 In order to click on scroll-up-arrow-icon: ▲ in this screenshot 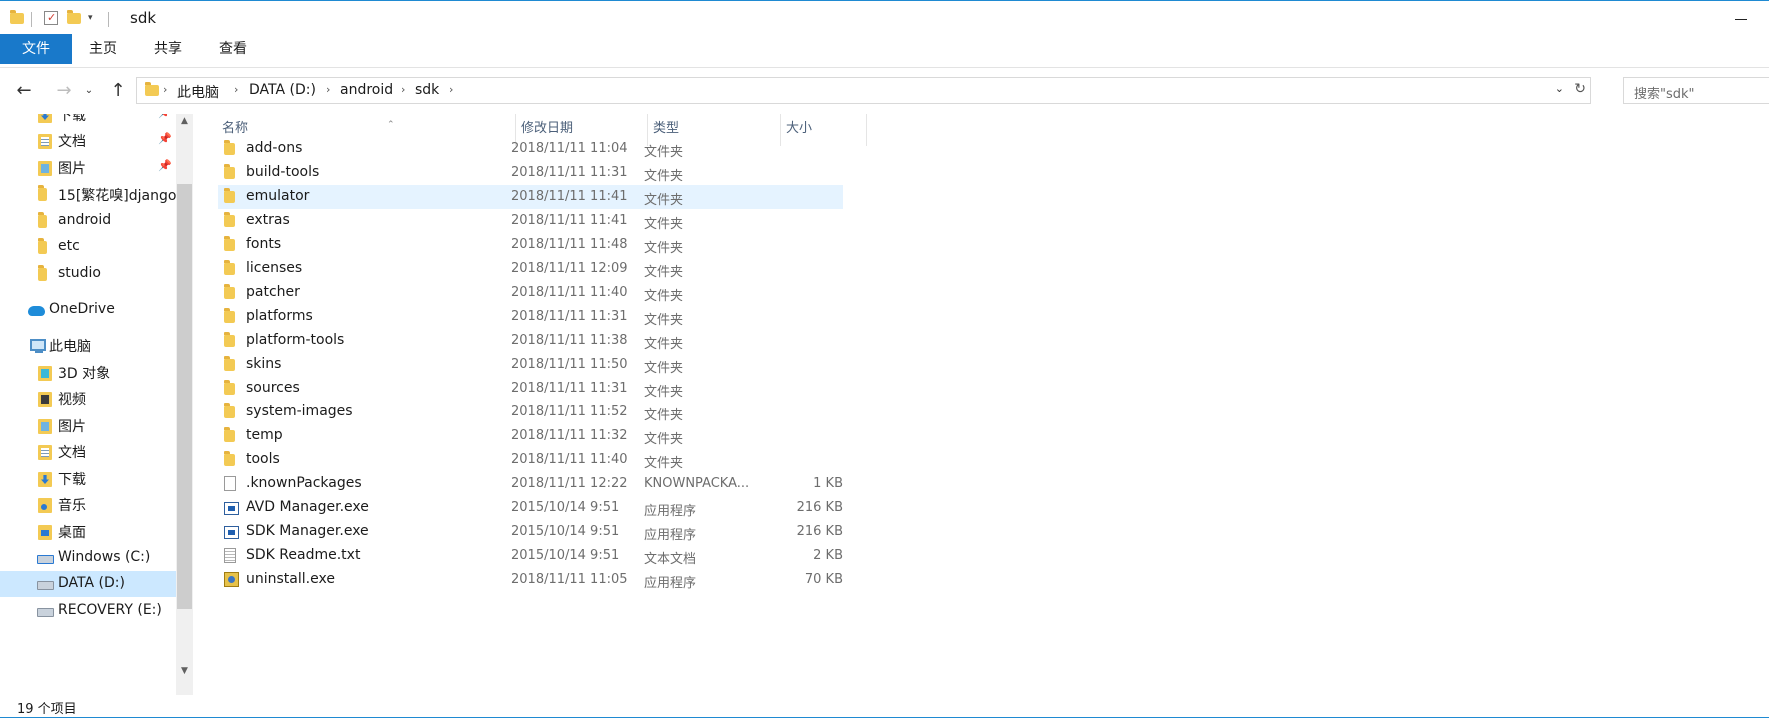, I will do `click(184, 123)`.